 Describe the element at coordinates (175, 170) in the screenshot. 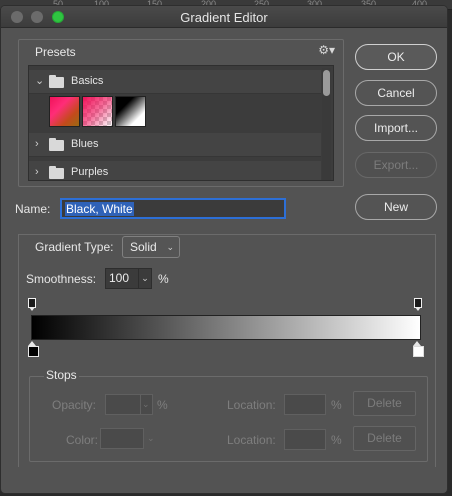

I see `preset-folder-purples: › Purples` at that location.